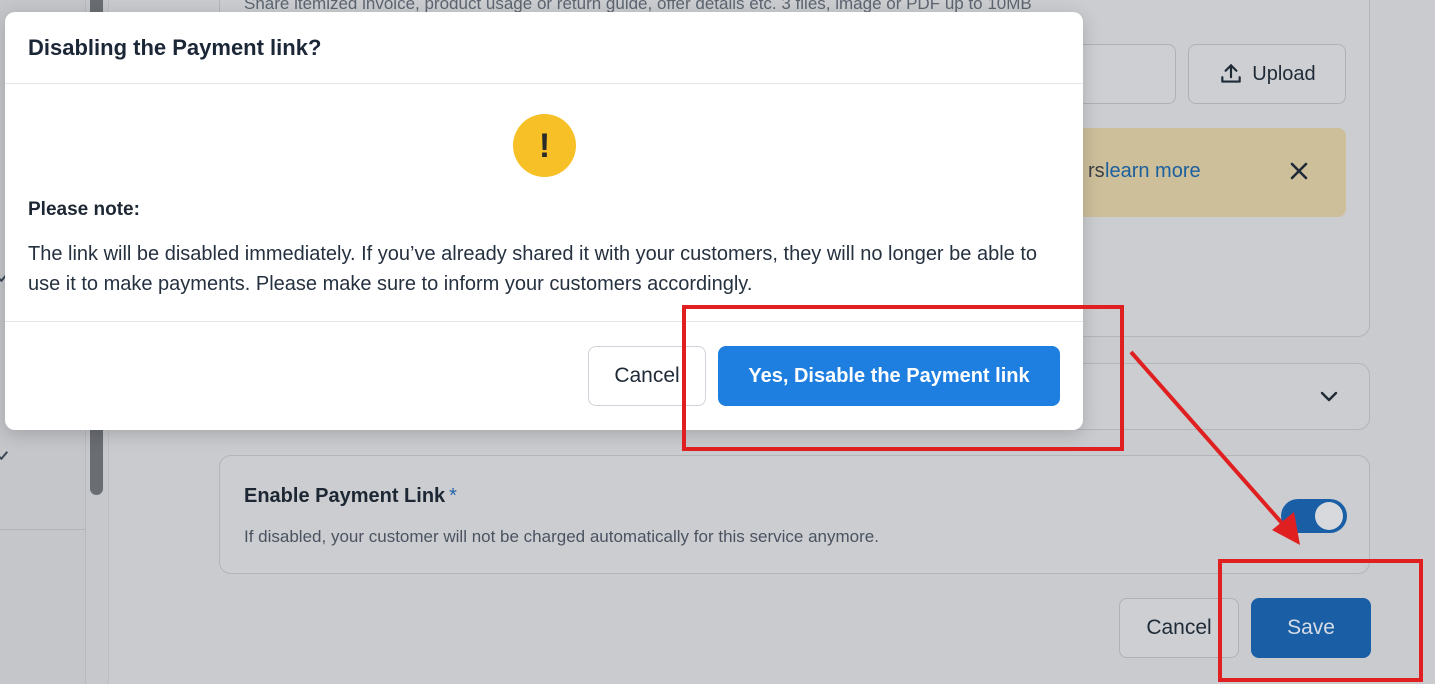 Image resolution: width=1435 pixels, height=684 pixels. I want to click on sidebar-divider, so click(43, 529).